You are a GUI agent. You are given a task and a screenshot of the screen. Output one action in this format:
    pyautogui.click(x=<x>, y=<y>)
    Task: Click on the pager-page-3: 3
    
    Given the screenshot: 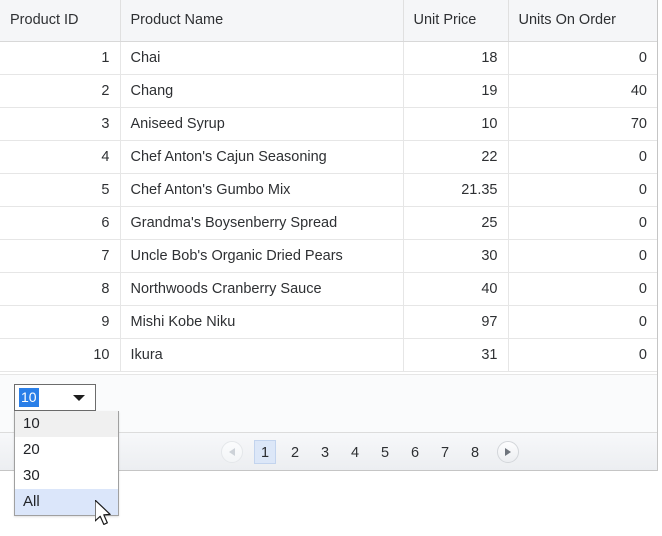 What is the action you would take?
    pyautogui.click(x=325, y=452)
    